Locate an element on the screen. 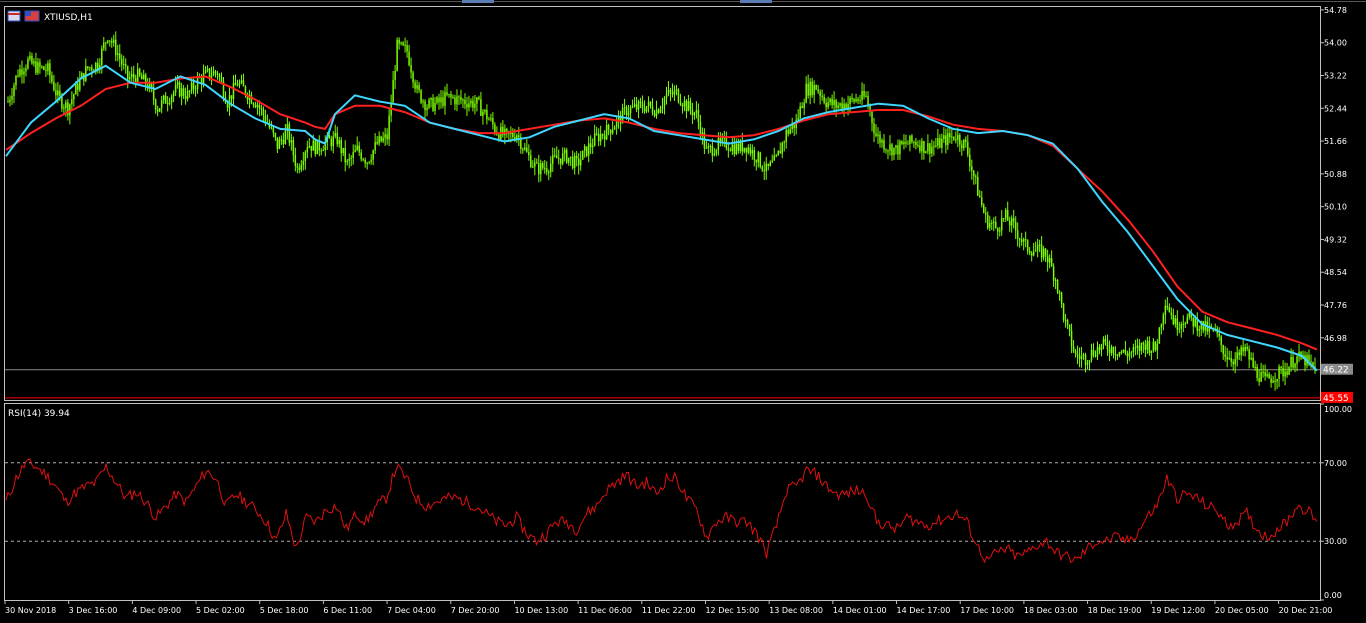  price-tick-label: 47.76 is located at coordinates (1335, 305).